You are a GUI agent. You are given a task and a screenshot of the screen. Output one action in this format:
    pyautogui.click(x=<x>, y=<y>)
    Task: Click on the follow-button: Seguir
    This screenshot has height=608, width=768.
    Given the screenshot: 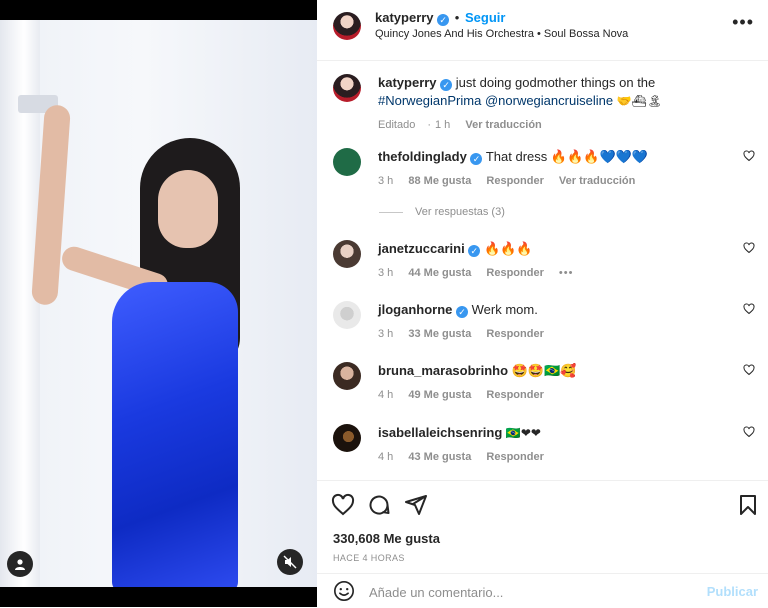 What is the action you would take?
    pyautogui.click(x=485, y=17)
    